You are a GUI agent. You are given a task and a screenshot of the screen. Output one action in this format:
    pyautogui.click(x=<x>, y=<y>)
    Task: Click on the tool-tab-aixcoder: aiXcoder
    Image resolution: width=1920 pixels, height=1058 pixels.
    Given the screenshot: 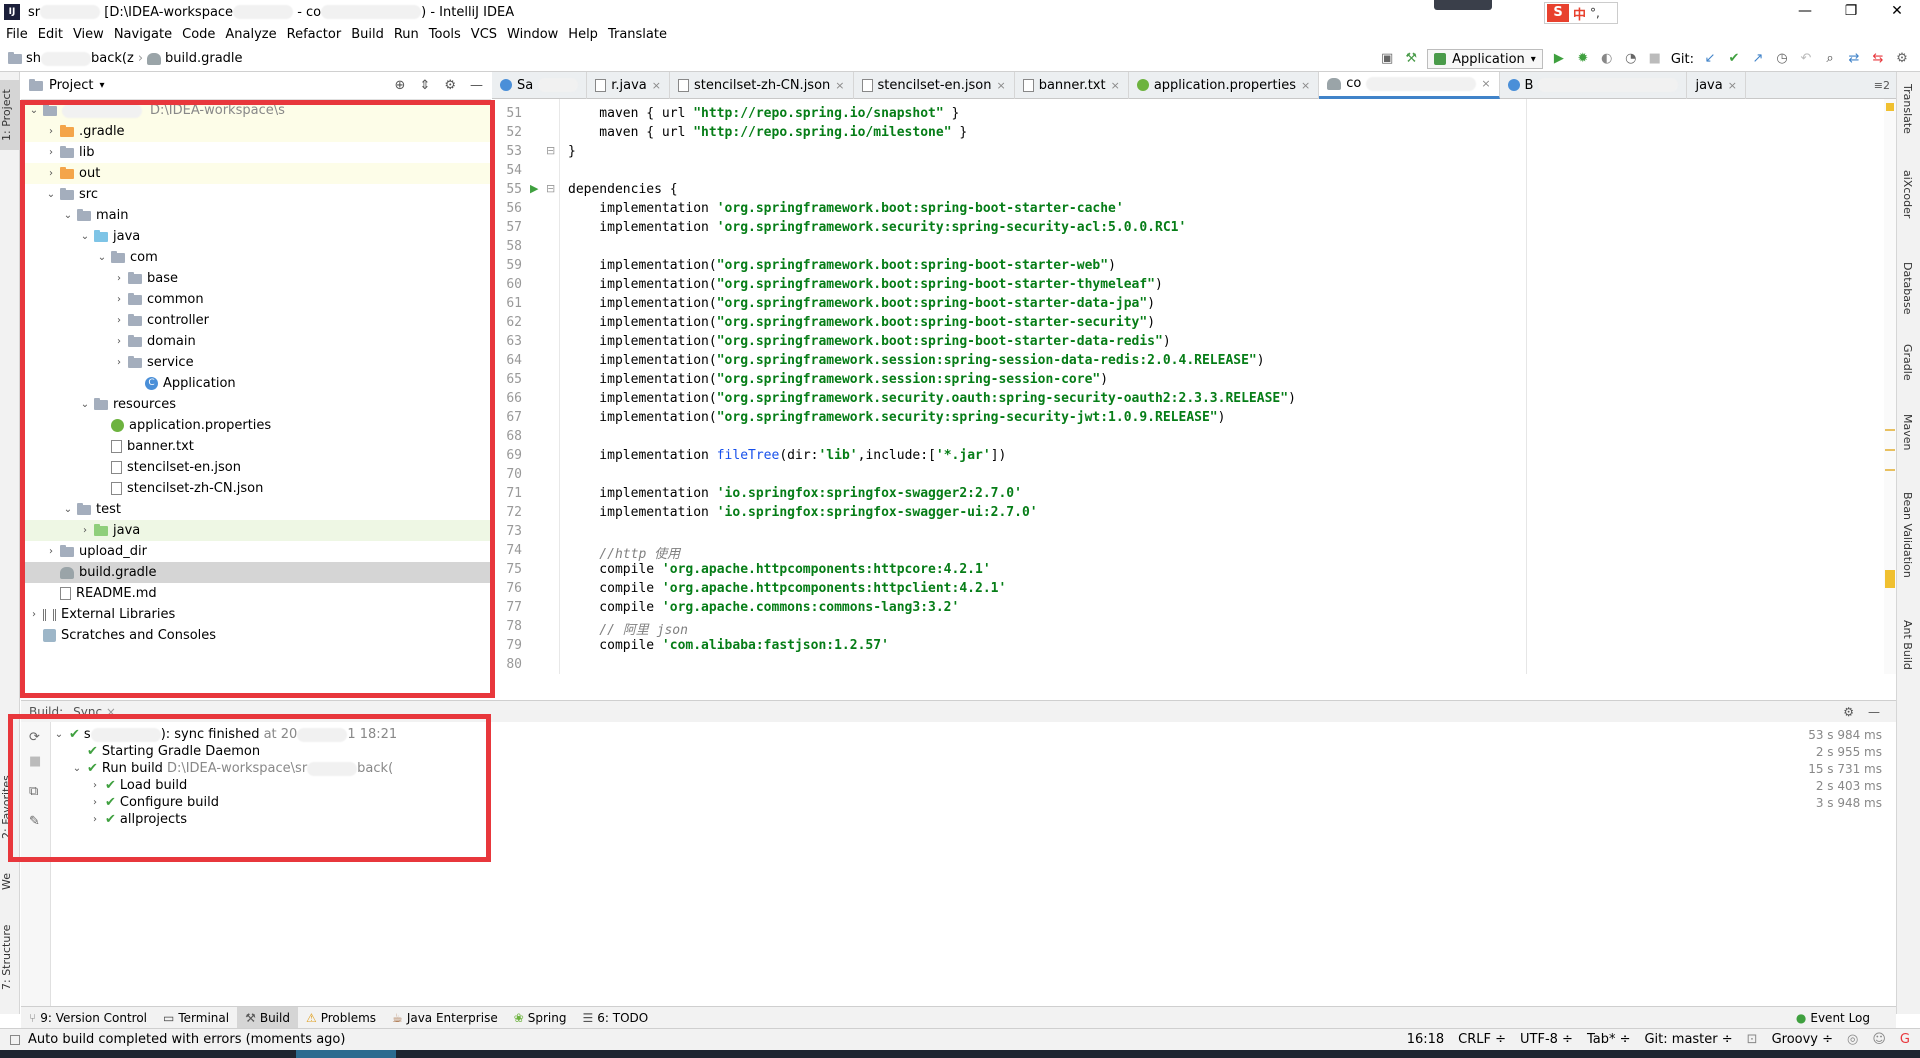 What is the action you would take?
    pyautogui.click(x=1907, y=194)
    